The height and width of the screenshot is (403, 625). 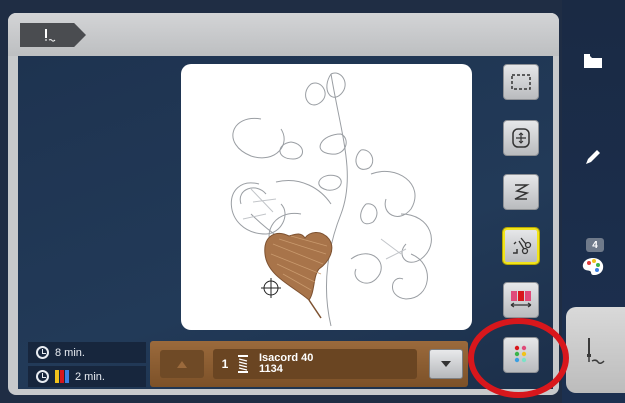 I want to click on previous-color-button, so click(x=182, y=364).